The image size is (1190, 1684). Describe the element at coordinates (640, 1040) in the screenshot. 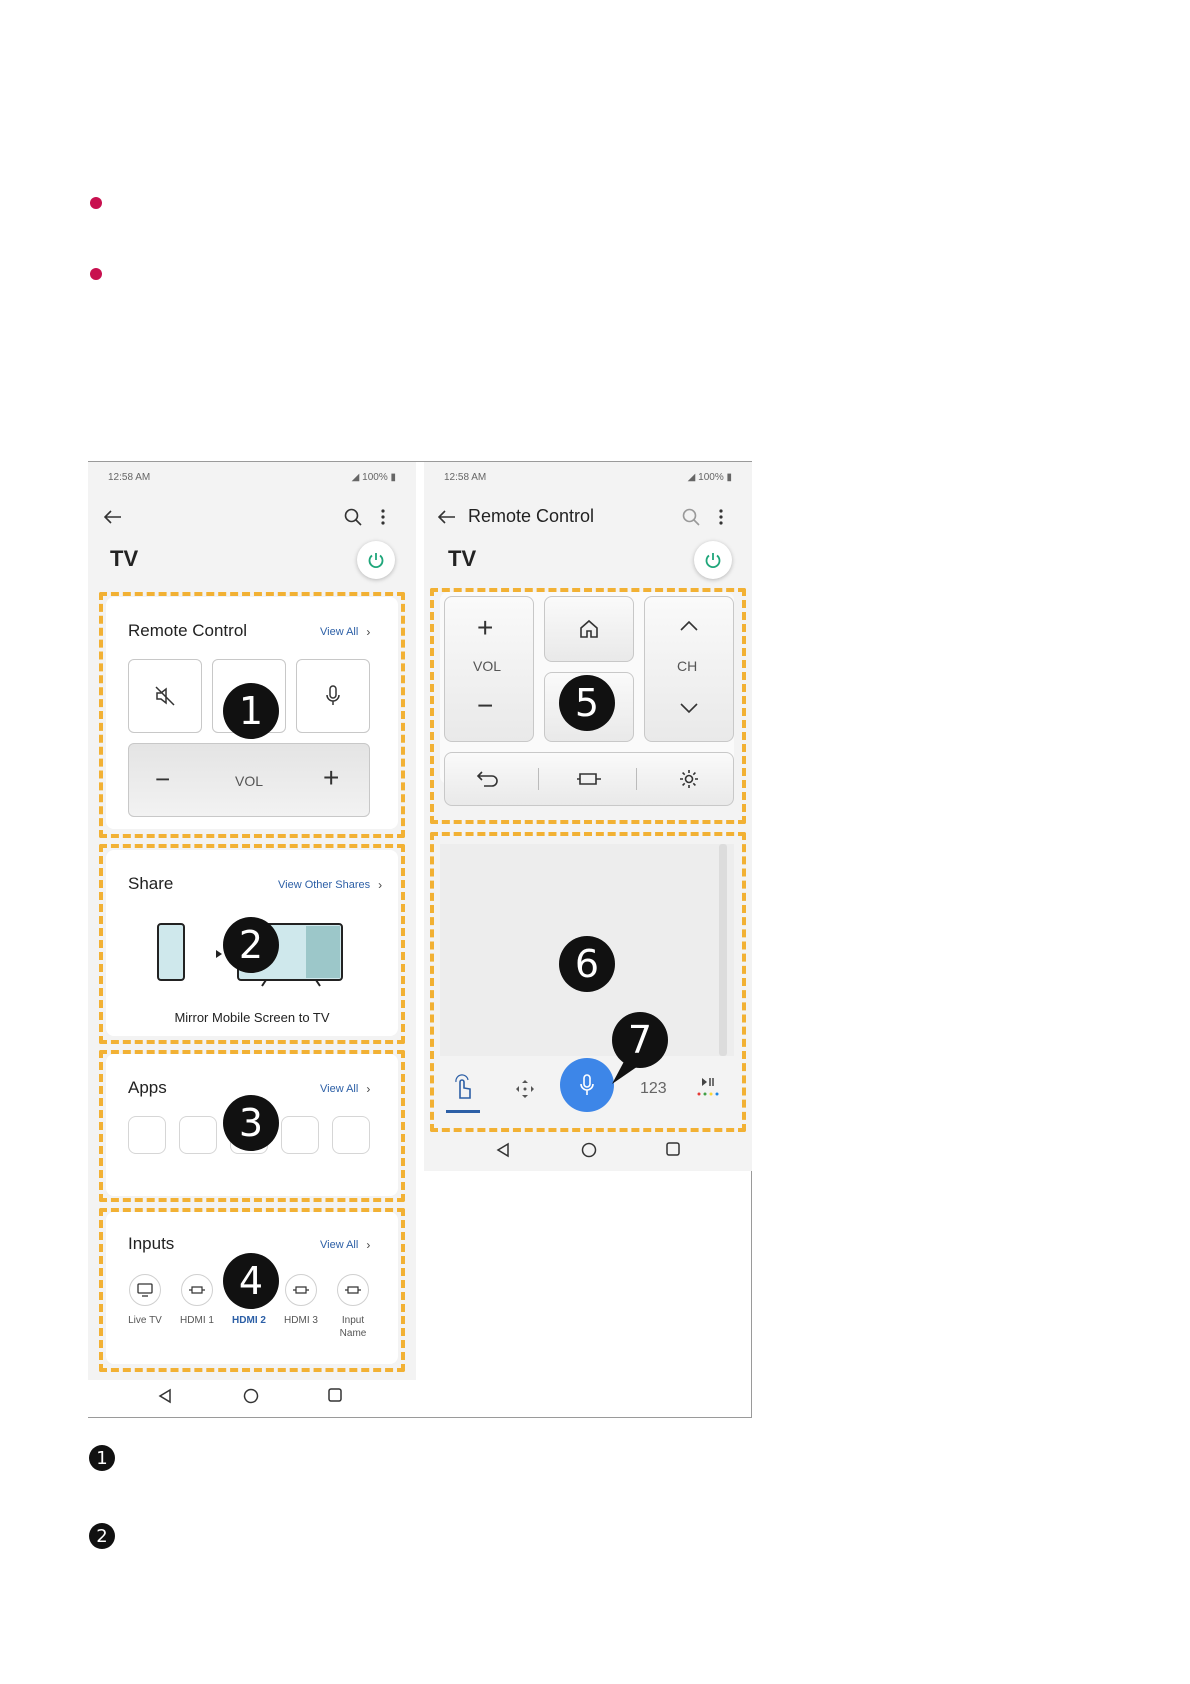

I see `callout-badge-7: 7` at that location.